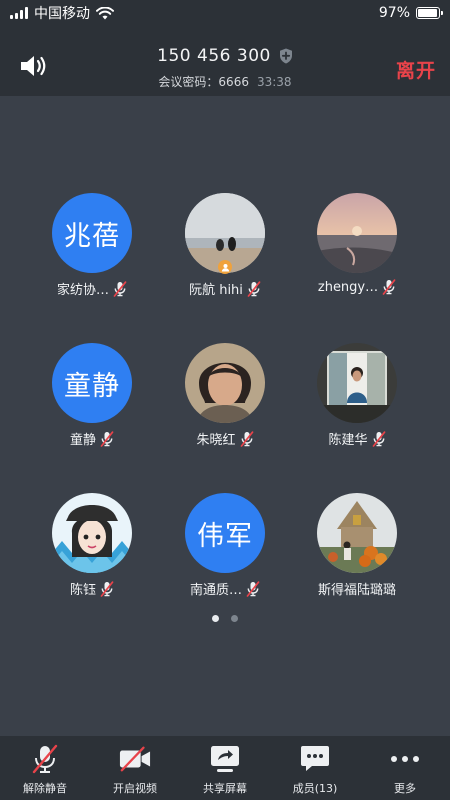 The width and height of the screenshot is (450, 800). I want to click on share-screen-label: 共享屏幕, so click(225, 788).